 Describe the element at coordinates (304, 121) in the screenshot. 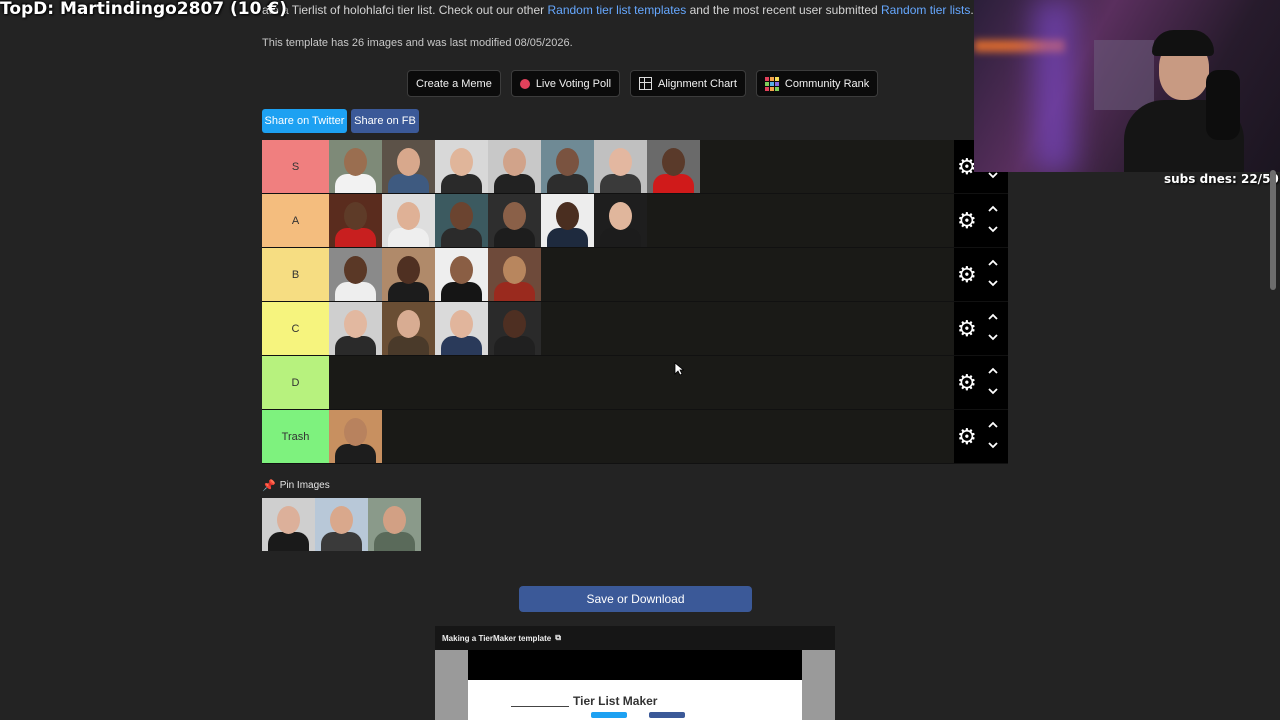

I see `share-twitter-button: Share on Twitter` at that location.